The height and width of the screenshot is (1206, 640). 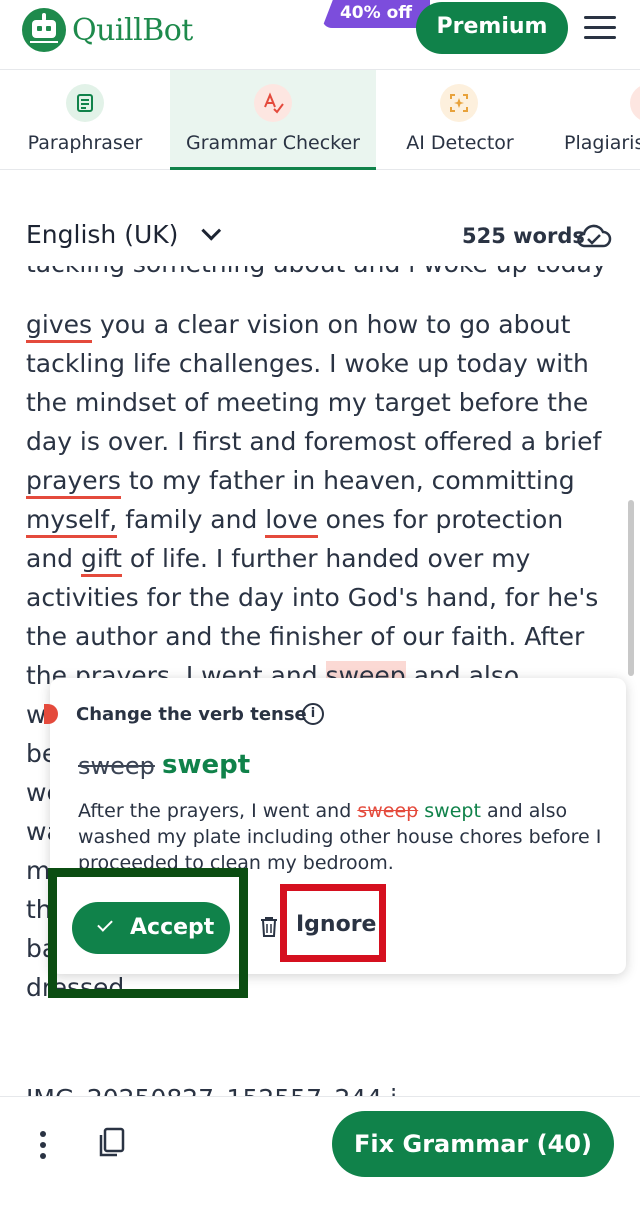 I want to click on tab-ai-detector: AI Detector, so click(x=460, y=120).